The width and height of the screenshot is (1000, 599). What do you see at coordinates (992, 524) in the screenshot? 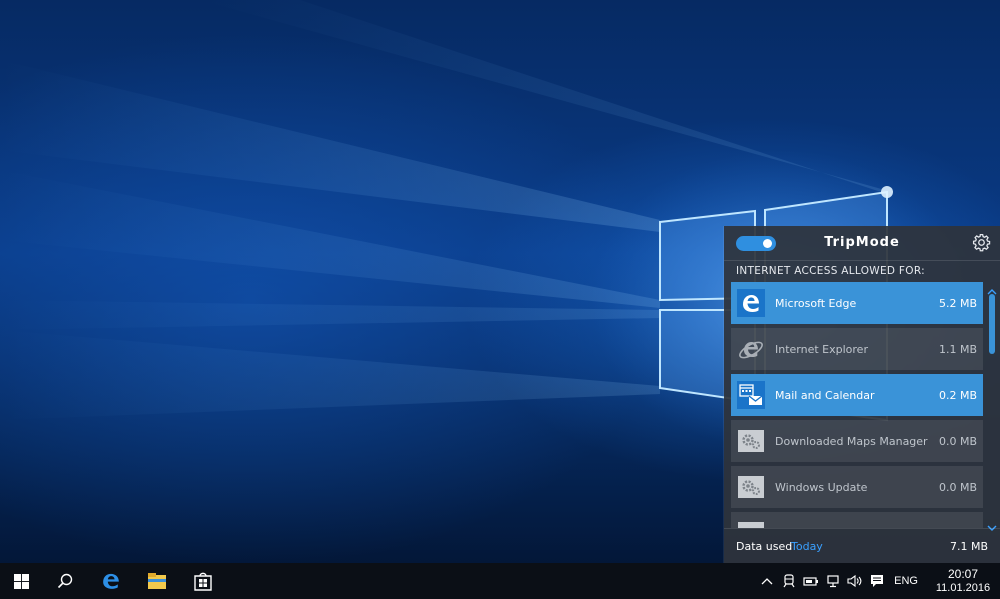
I see `scroll-down-icon` at bounding box center [992, 524].